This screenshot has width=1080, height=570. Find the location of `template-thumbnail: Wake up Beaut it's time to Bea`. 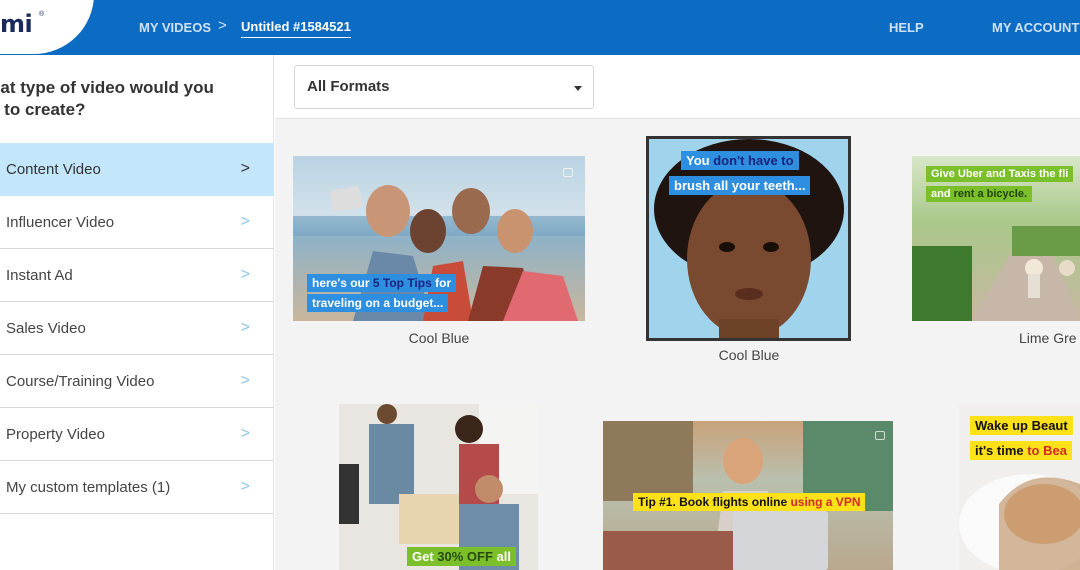

template-thumbnail: Wake up Beaut it's time to Bea is located at coordinates (1019, 487).